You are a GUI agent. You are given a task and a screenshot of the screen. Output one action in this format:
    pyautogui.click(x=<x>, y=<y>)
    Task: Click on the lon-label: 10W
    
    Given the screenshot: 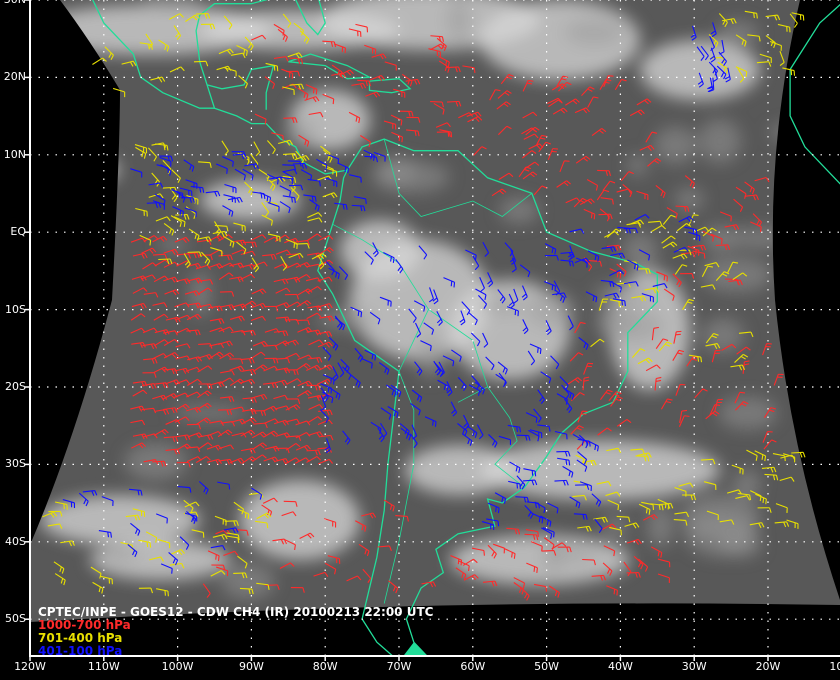 What is the action you would take?
    pyautogui.click(x=834, y=666)
    